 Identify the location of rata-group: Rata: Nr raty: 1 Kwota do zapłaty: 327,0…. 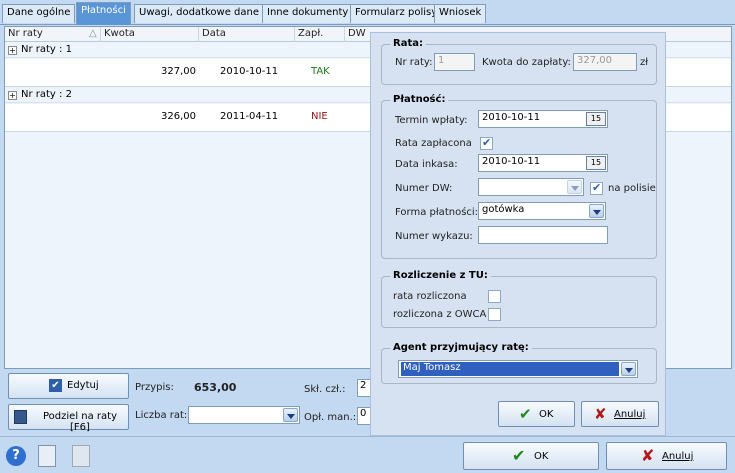
(519, 61).